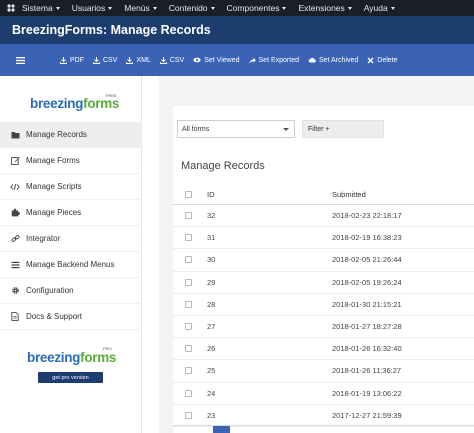  What do you see at coordinates (15, 265) in the screenshot?
I see `list-icon` at bounding box center [15, 265].